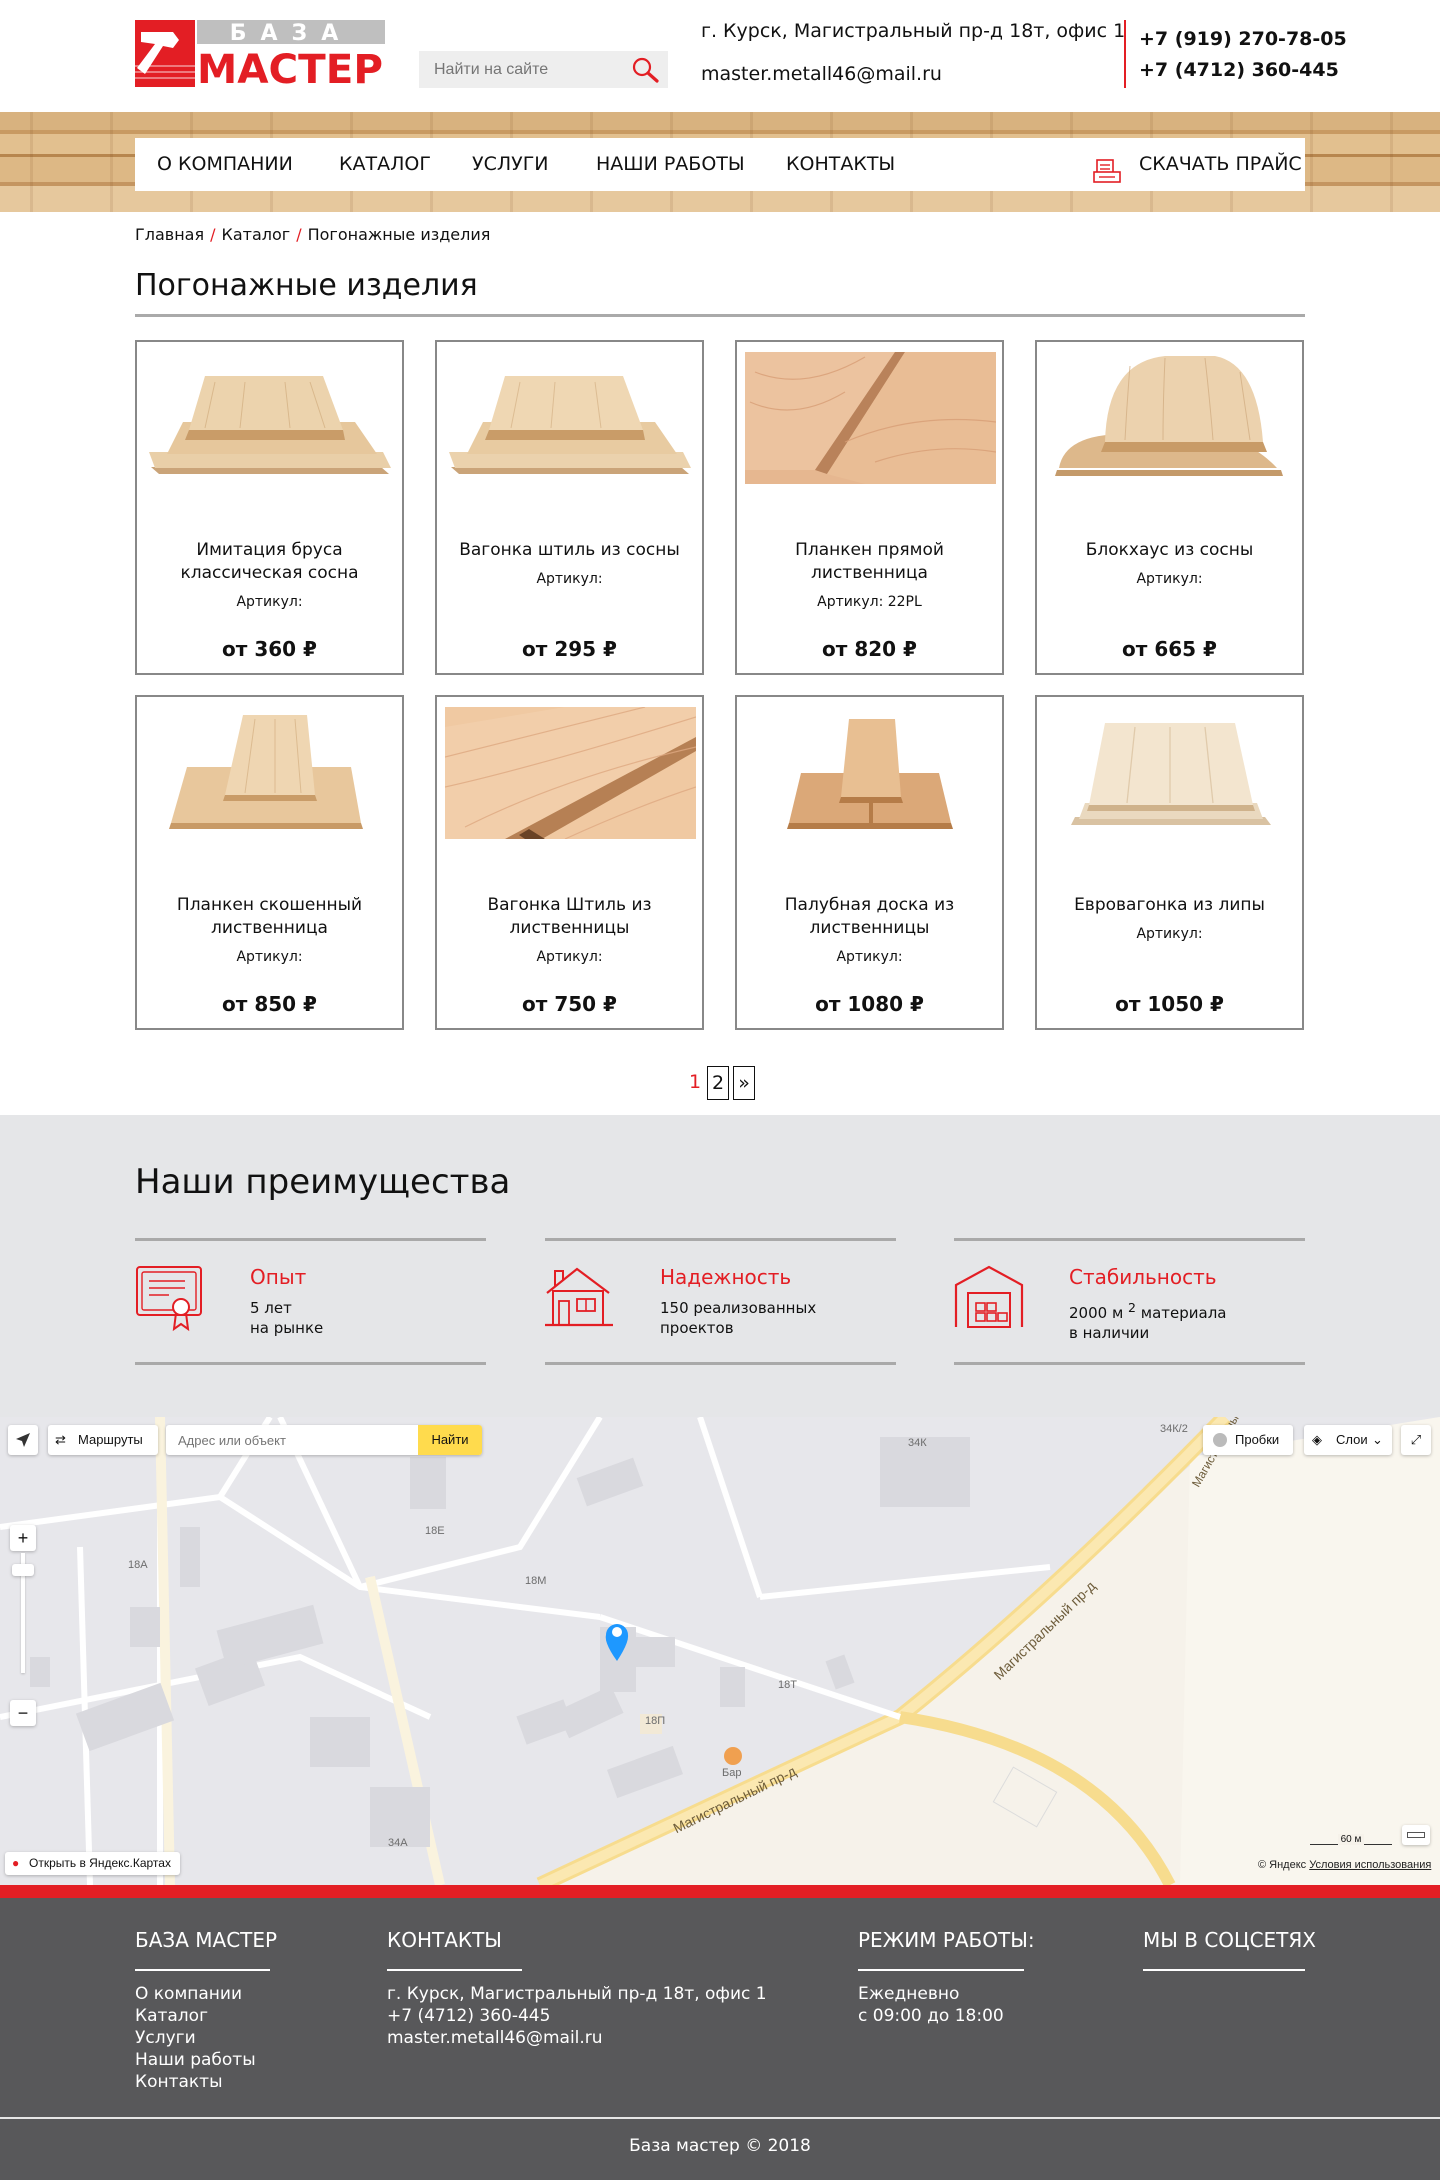 The width and height of the screenshot is (1440, 2180). What do you see at coordinates (292, 1440) in the screenshot?
I see `map-search-input` at bounding box center [292, 1440].